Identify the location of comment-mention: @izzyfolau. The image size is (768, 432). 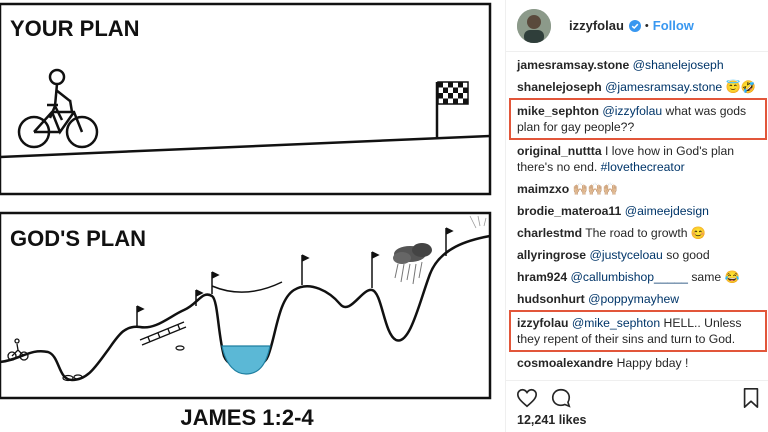
(632, 111).